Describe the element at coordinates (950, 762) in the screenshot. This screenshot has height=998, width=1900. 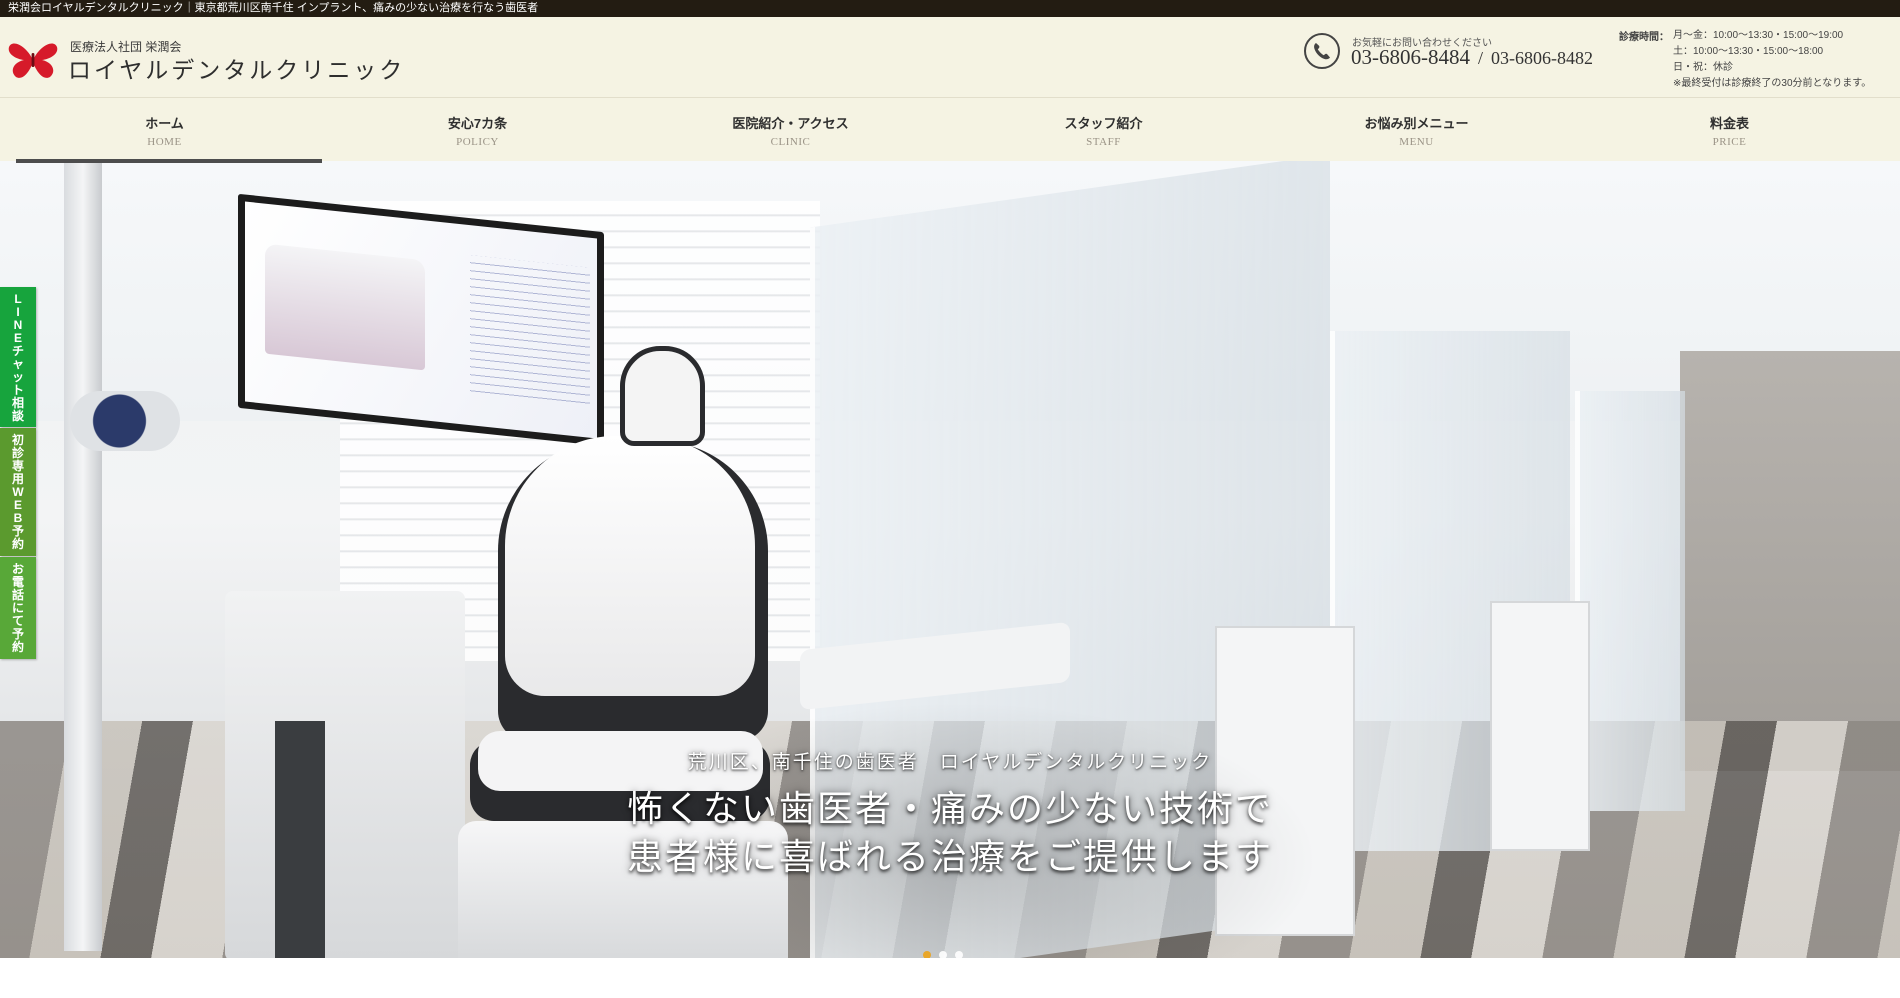
I see `hero-subtitle: 荒川区、南千住の歯医者 ロイヤルデンタルクリニック` at that location.